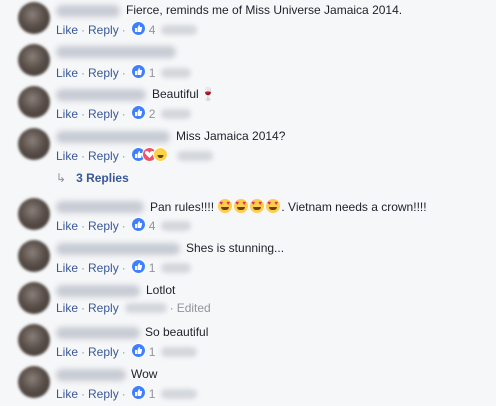 The width and height of the screenshot is (496, 406). What do you see at coordinates (152, 114) in the screenshot?
I see `reaction-count: 2` at bounding box center [152, 114].